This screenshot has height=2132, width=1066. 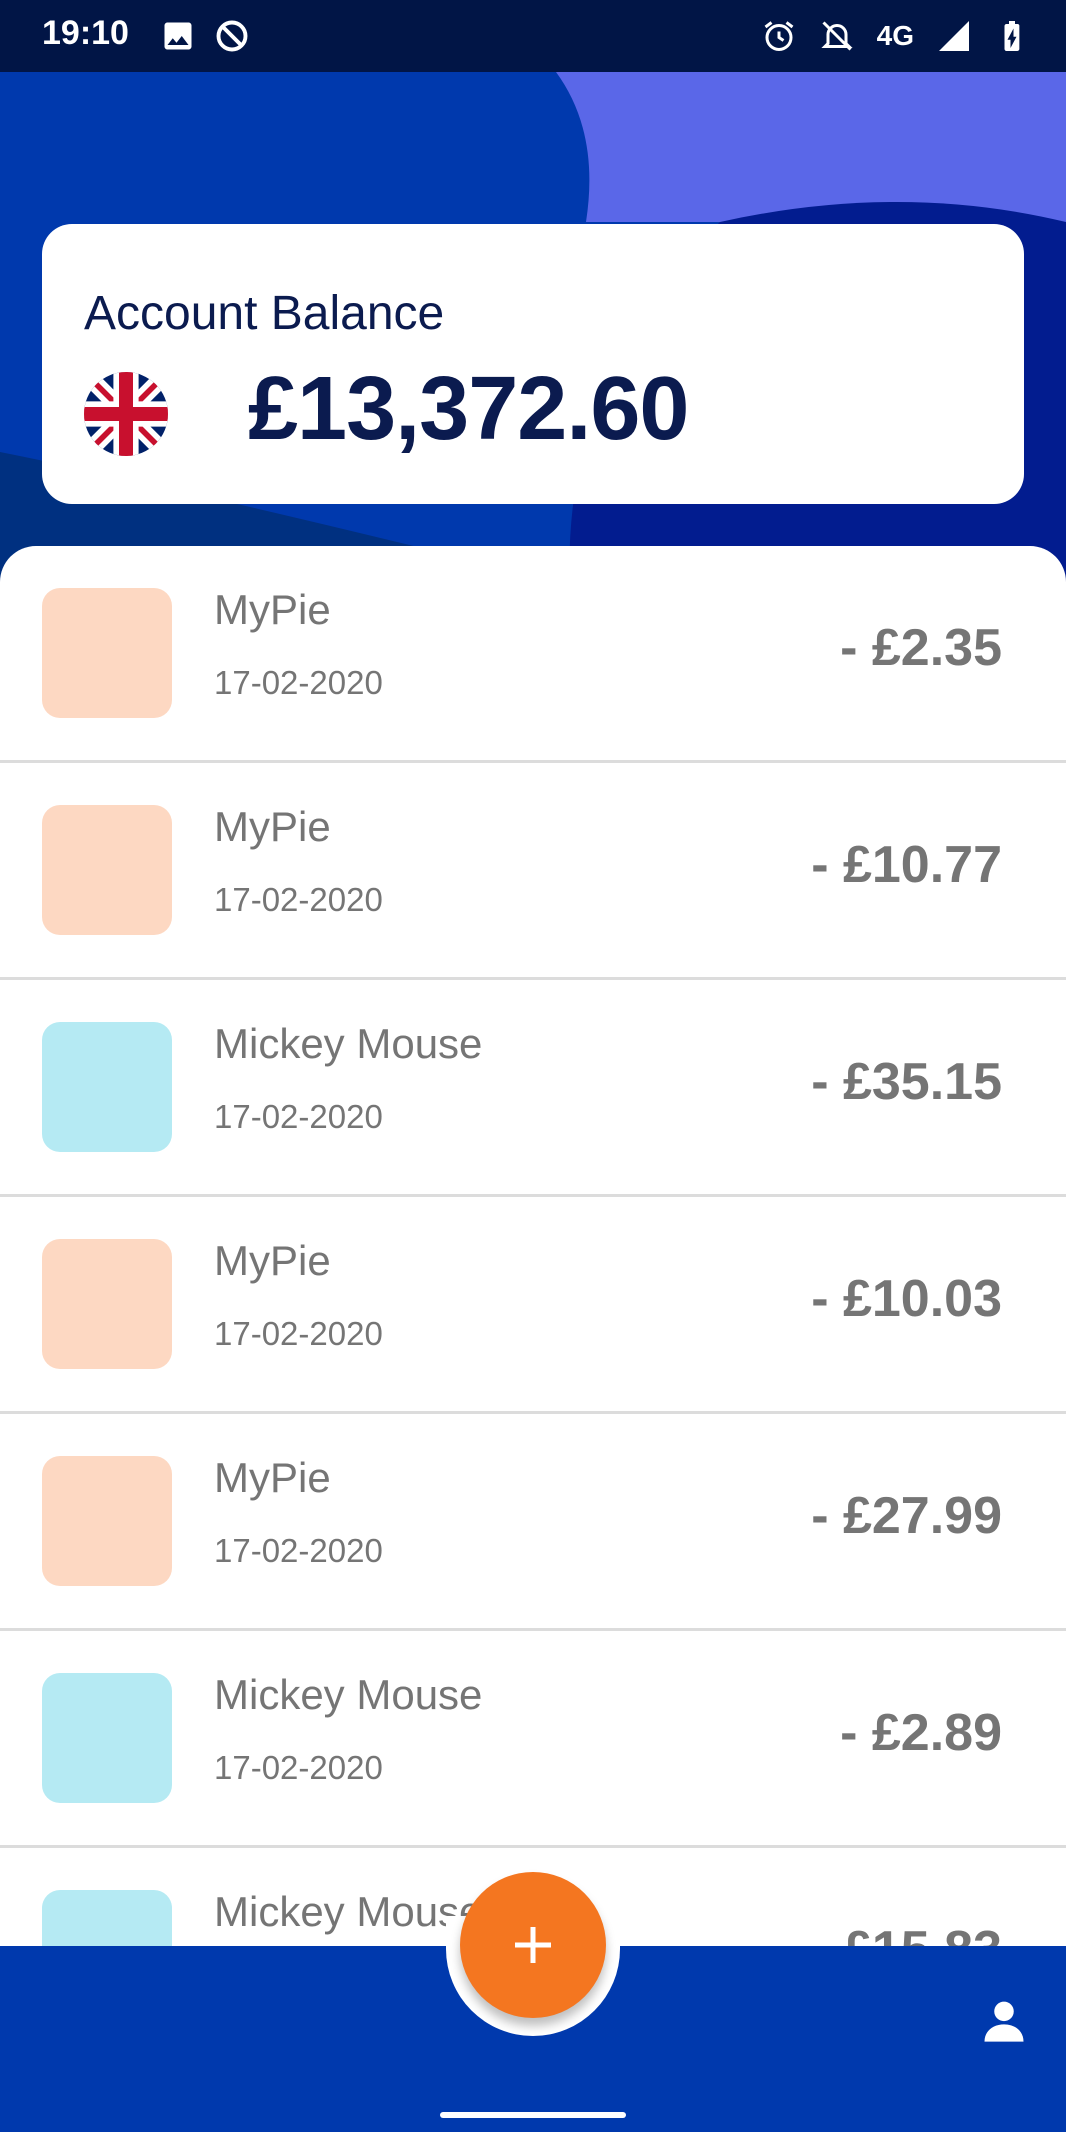 I want to click on balance-amount: £13,372.60, so click(x=468, y=409).